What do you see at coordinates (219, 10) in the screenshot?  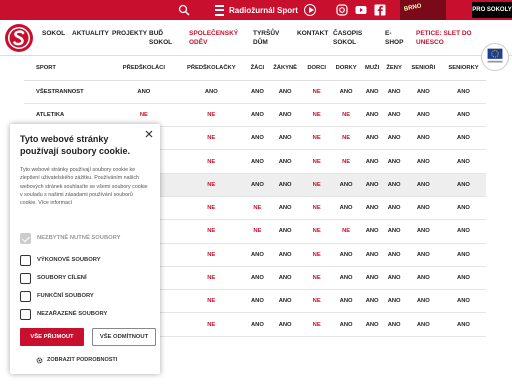 I see `radio-logo-icon` at bounding box center [219, 10].